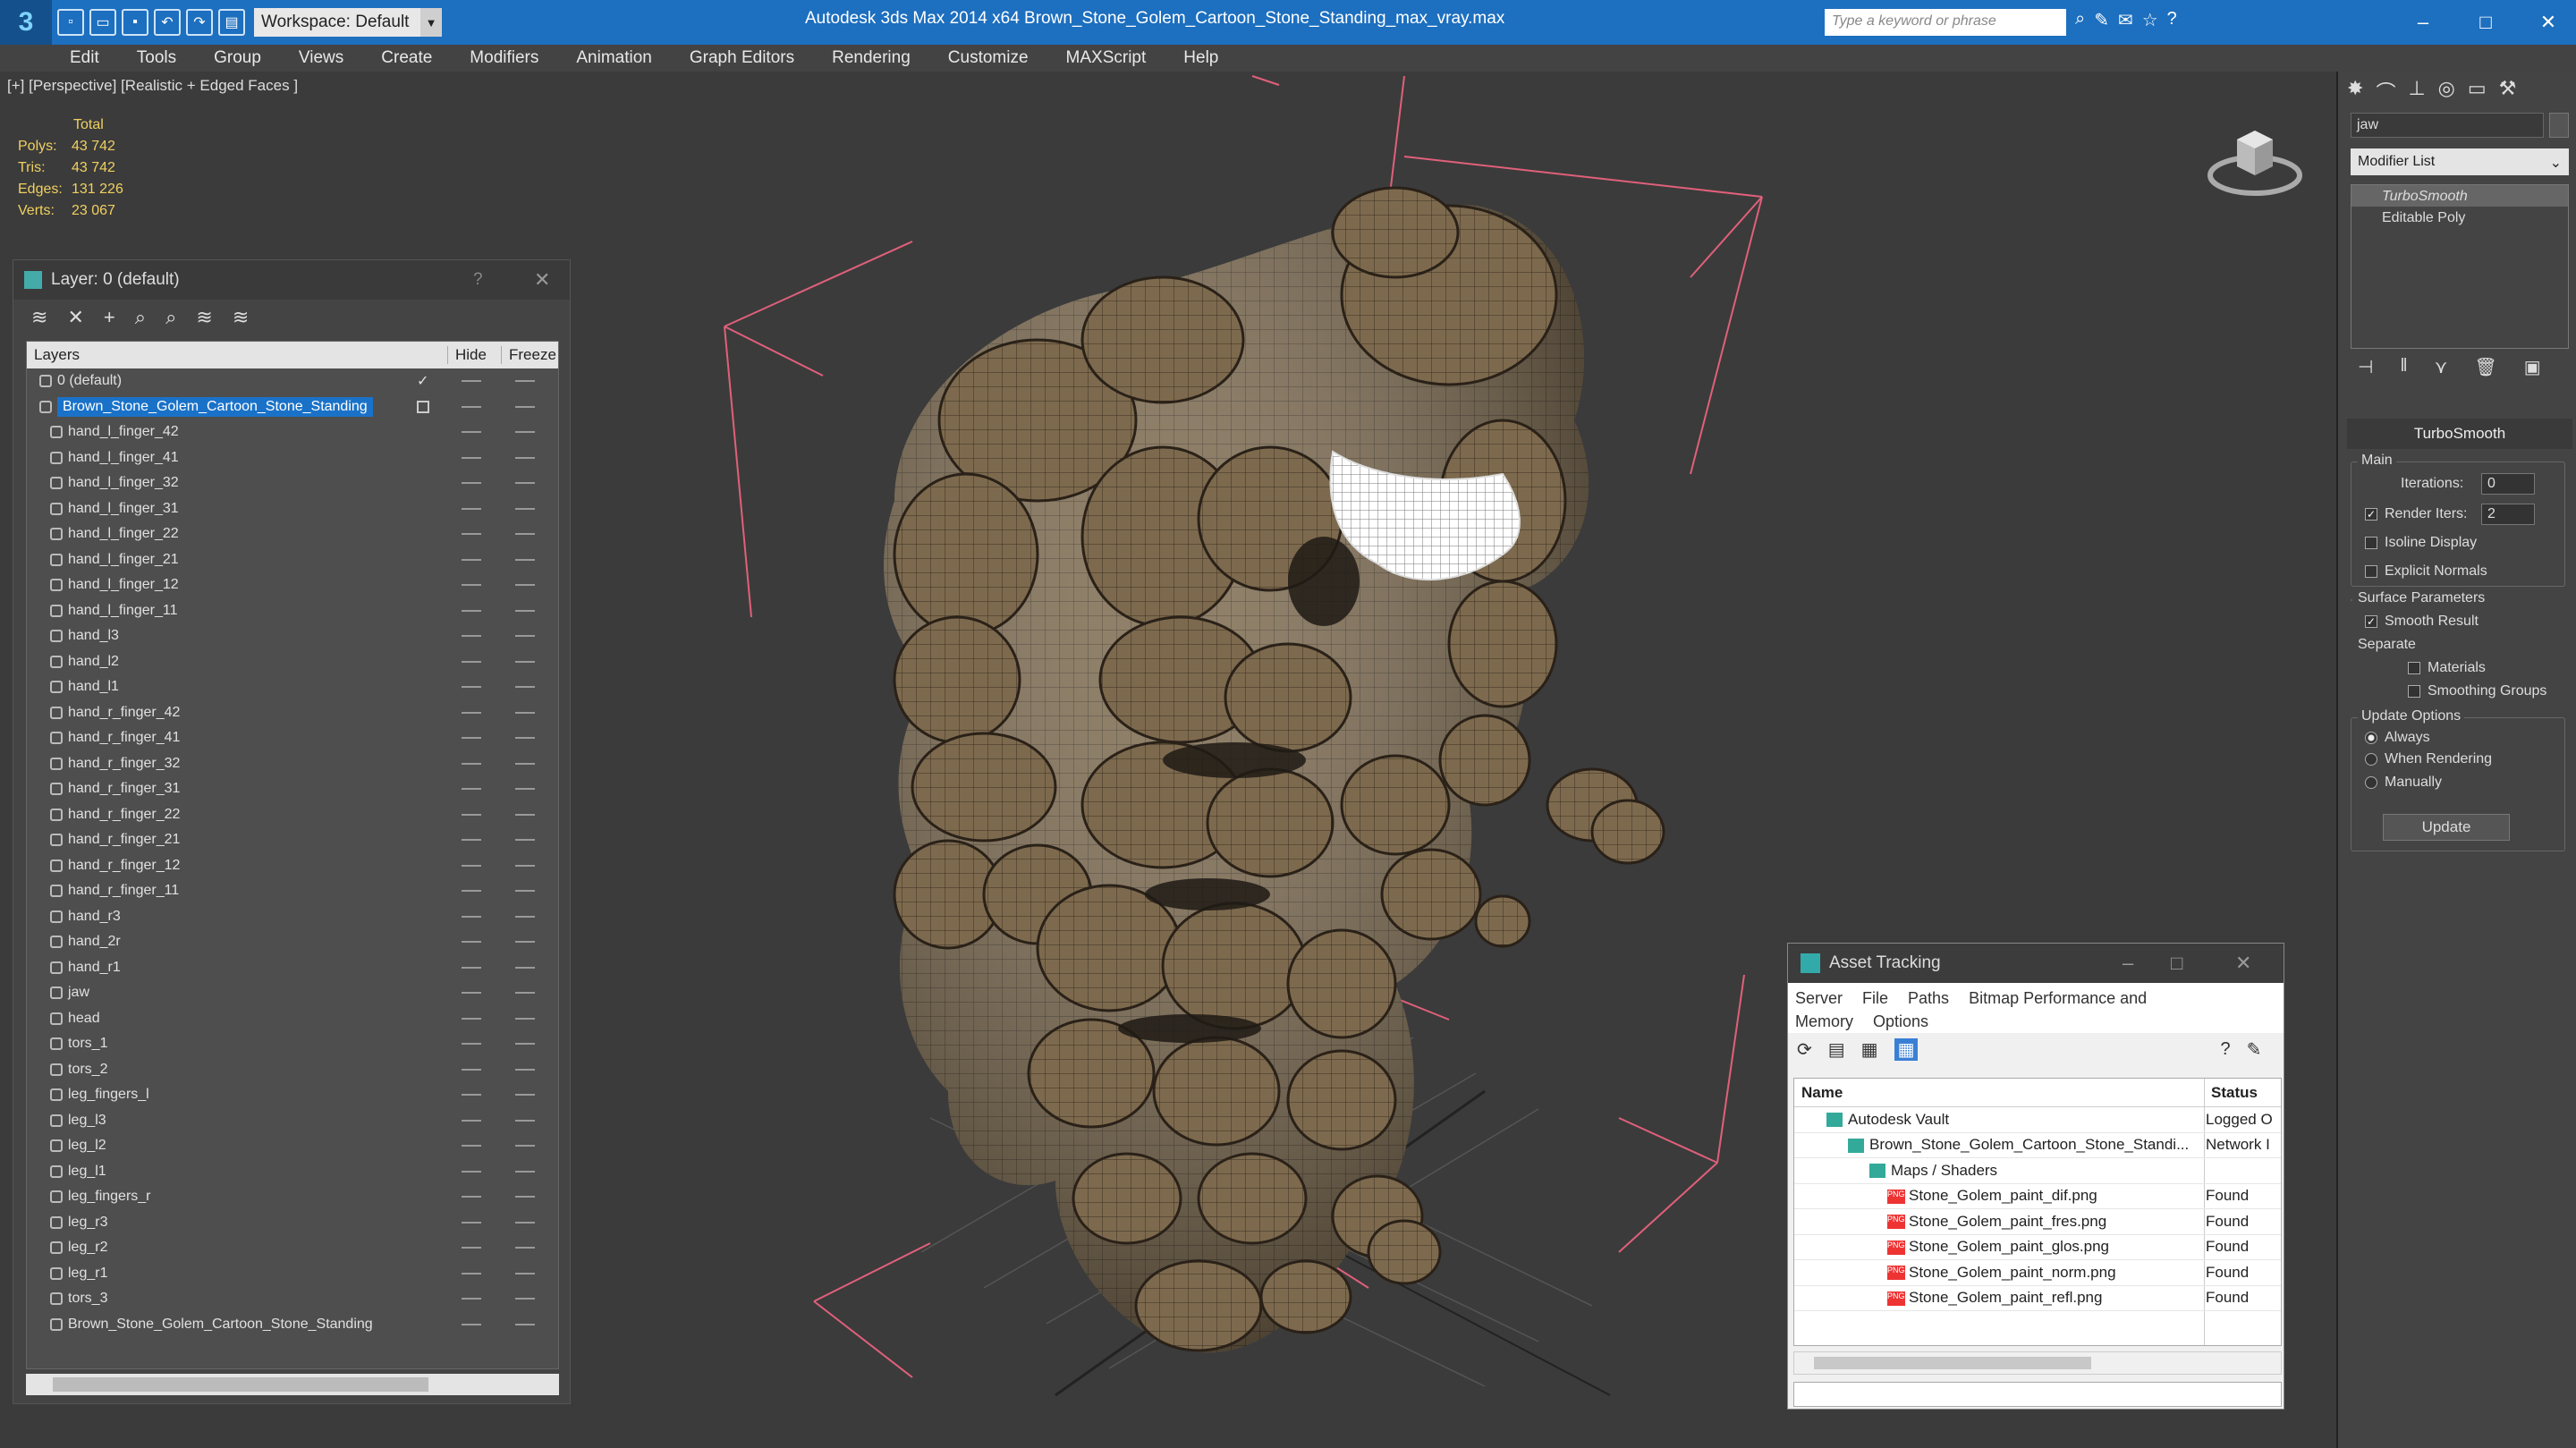  Describe the element at coordinates (292, 1095) in the screenshot. I see `layer-row: leg_fingers_l` at that location.